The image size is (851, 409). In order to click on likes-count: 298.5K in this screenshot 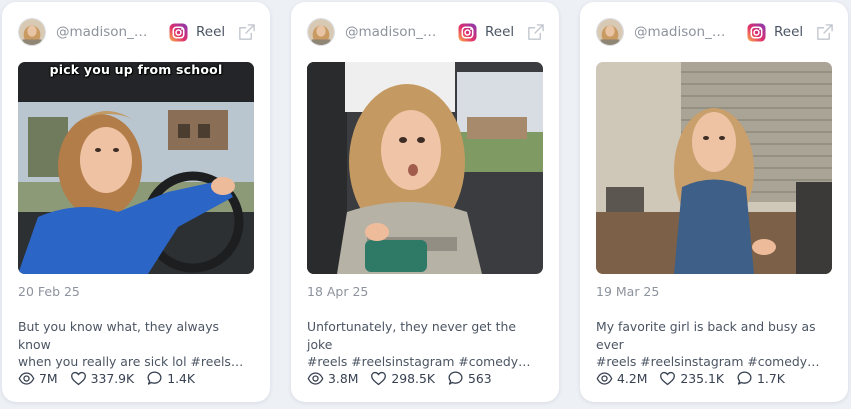, I will do `click(413, 378)`.